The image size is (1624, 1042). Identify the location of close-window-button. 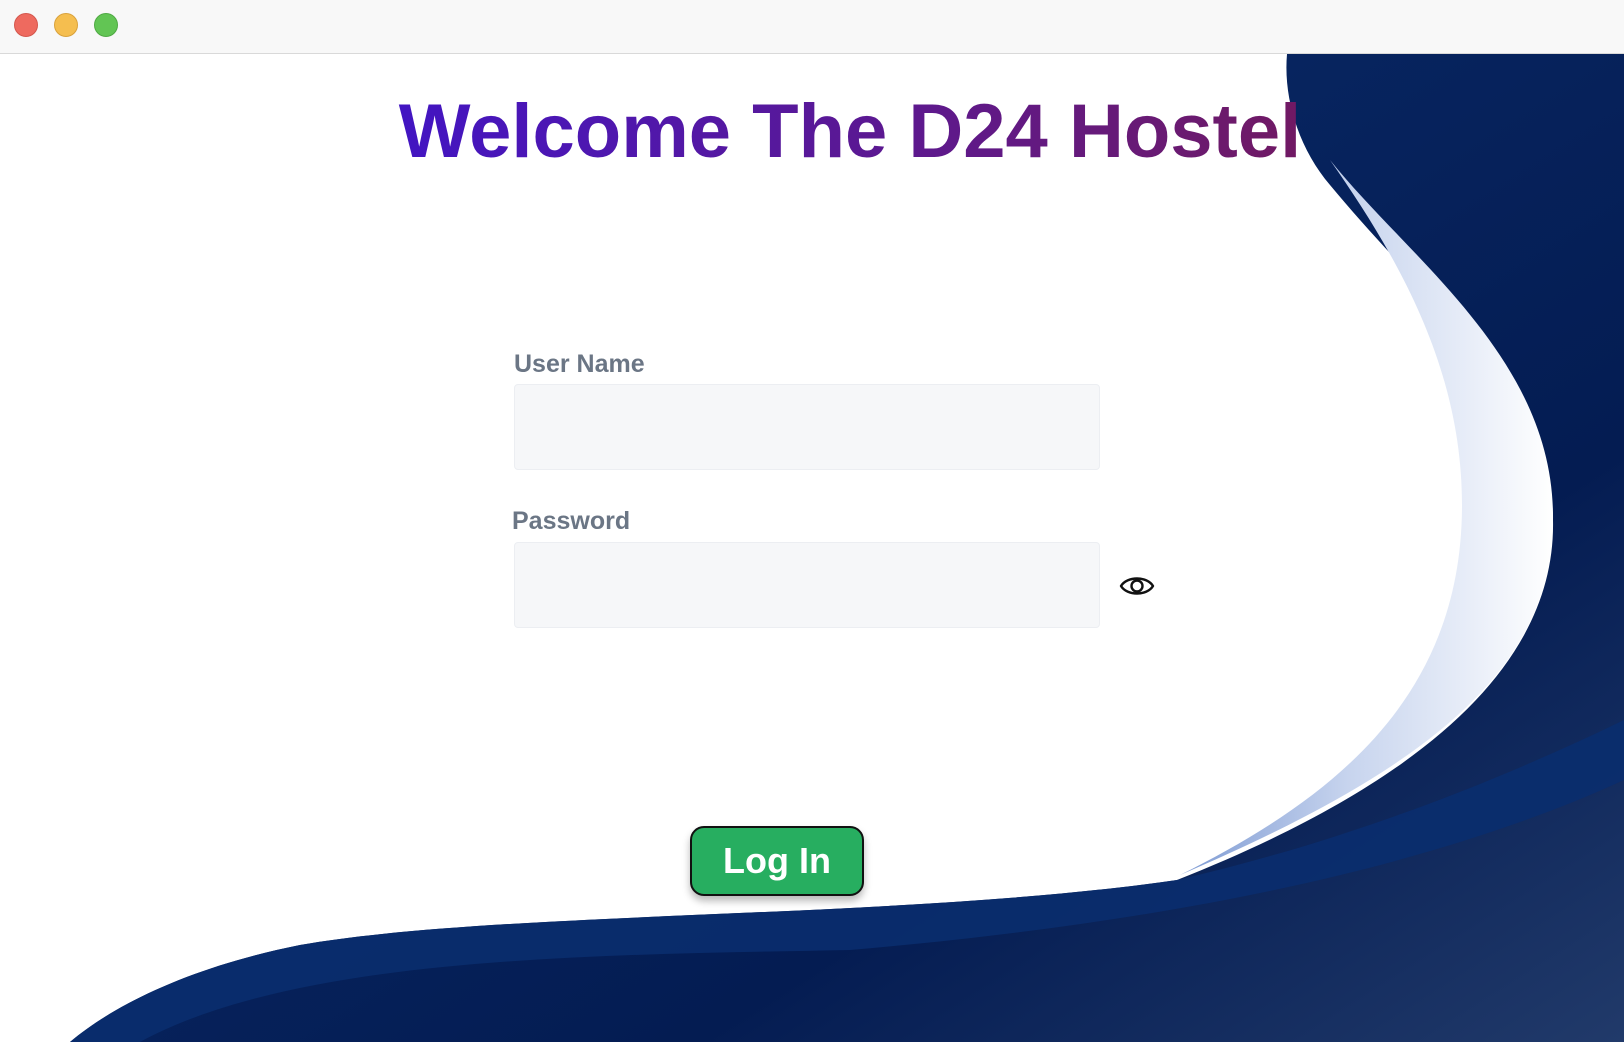
(26, 25).